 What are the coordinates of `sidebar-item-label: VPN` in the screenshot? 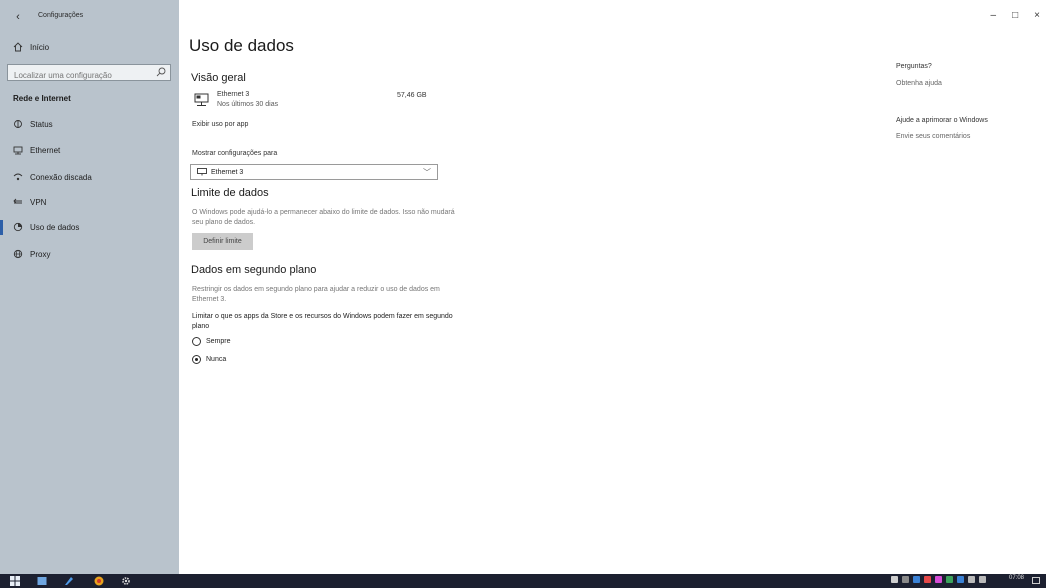 It's located at (38, 202).